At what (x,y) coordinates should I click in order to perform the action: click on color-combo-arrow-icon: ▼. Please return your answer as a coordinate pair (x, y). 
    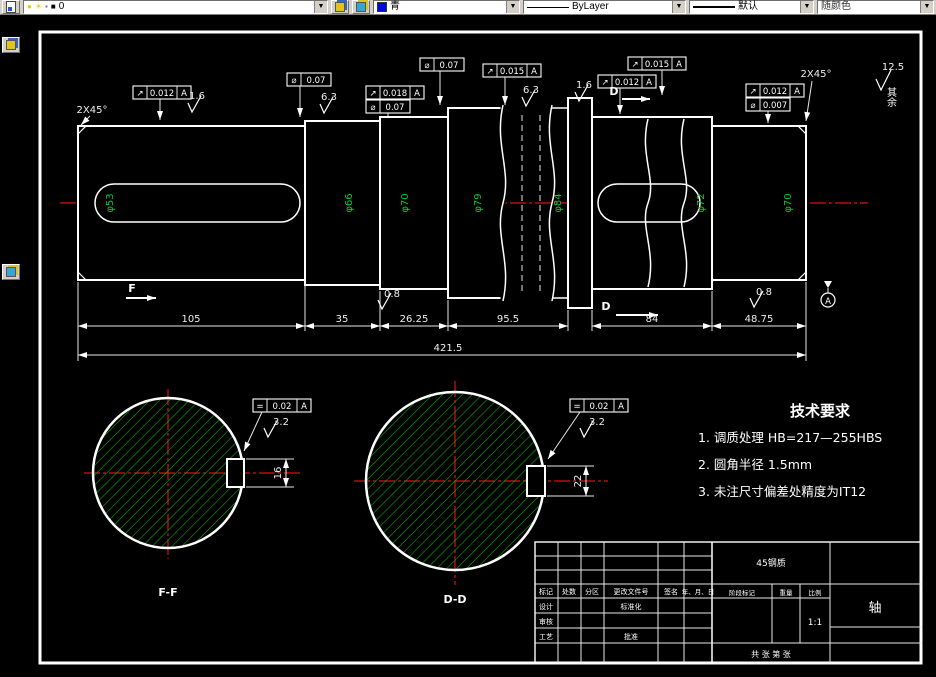
    Looking at the image, I should click on (512, 7).